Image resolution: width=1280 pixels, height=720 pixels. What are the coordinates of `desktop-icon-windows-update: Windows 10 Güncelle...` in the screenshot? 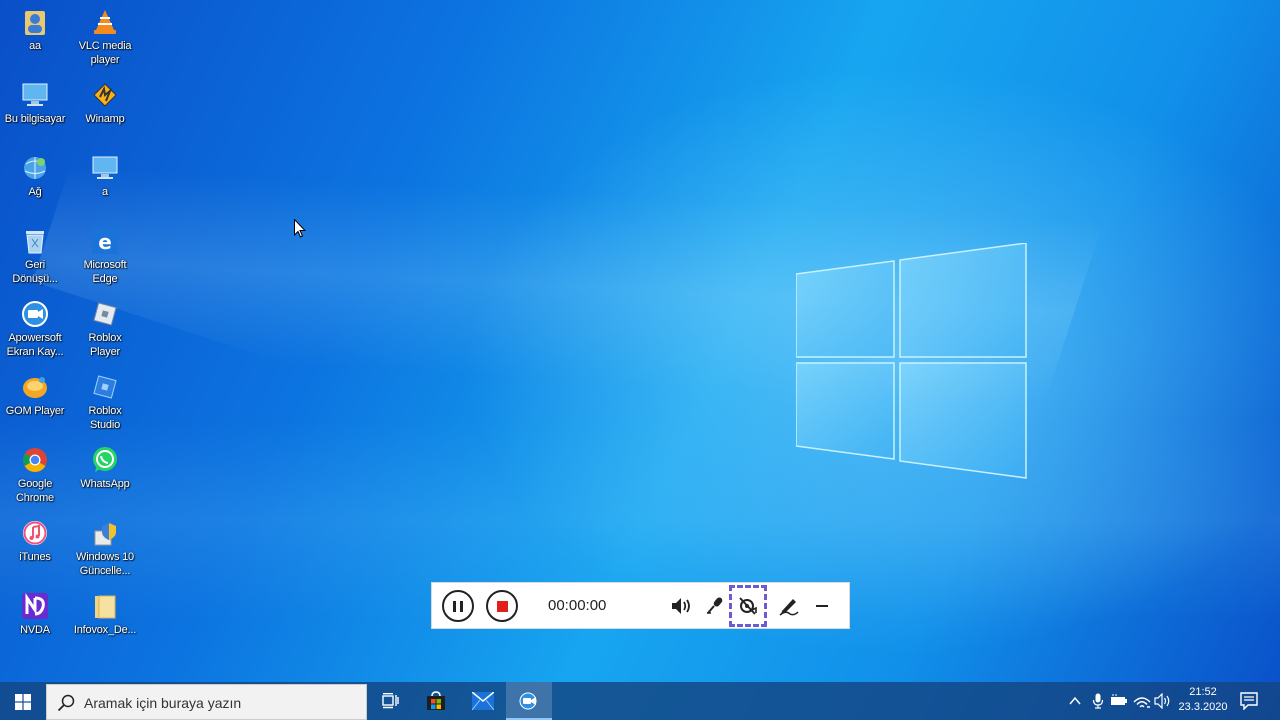 It's located at (105, 551).